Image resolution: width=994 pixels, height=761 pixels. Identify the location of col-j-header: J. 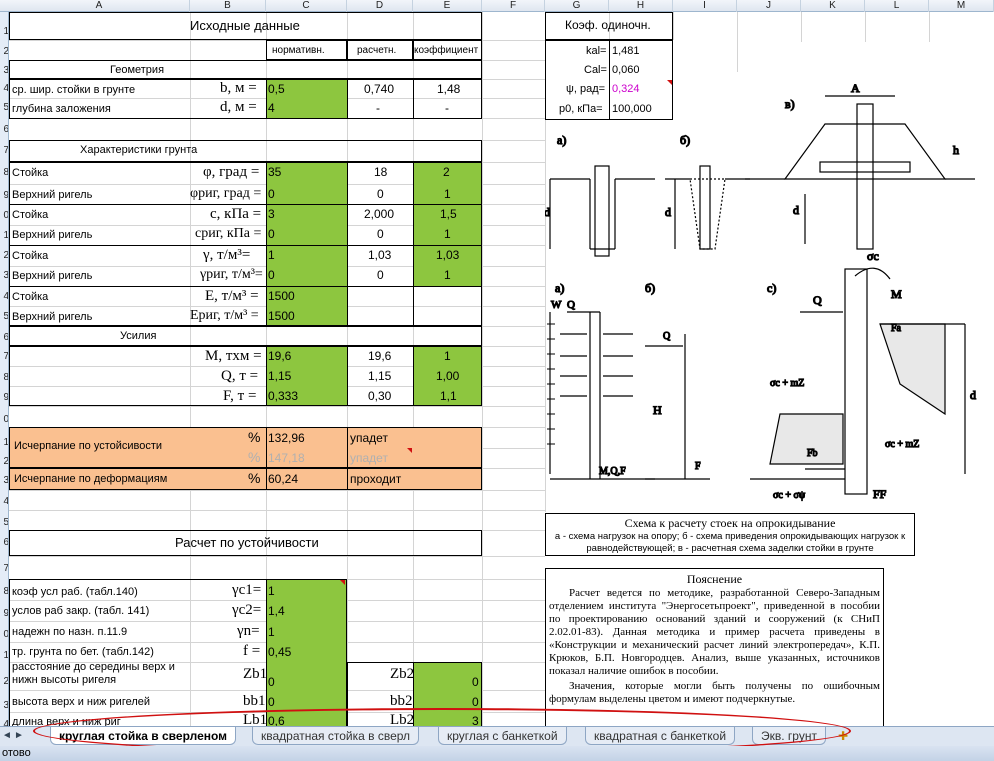
(769, 6).